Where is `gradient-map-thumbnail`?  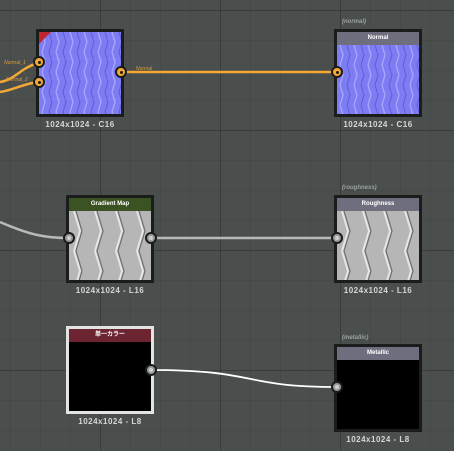
gradient-map-thumbnail is located at coordinates (110, 245).